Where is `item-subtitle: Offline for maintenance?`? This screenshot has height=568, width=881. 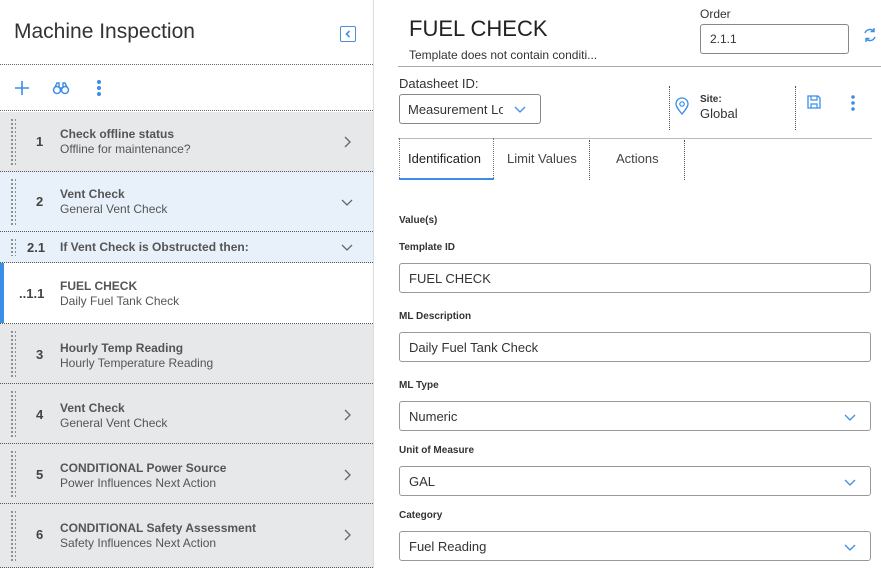
item-subtitle: Offline for maintenance? is located at coordinates (125, 149).